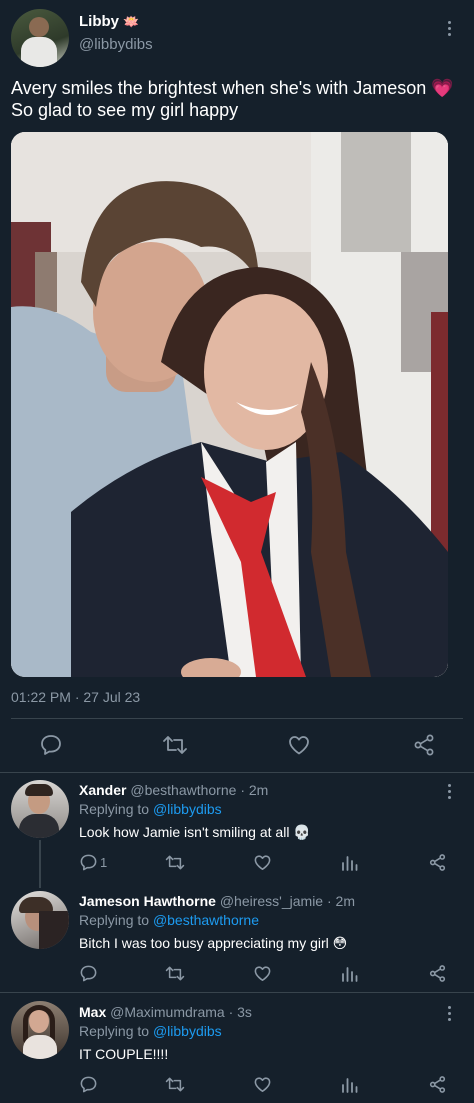  I want to click on flushed-emoji: 😳, so click(340, 943).